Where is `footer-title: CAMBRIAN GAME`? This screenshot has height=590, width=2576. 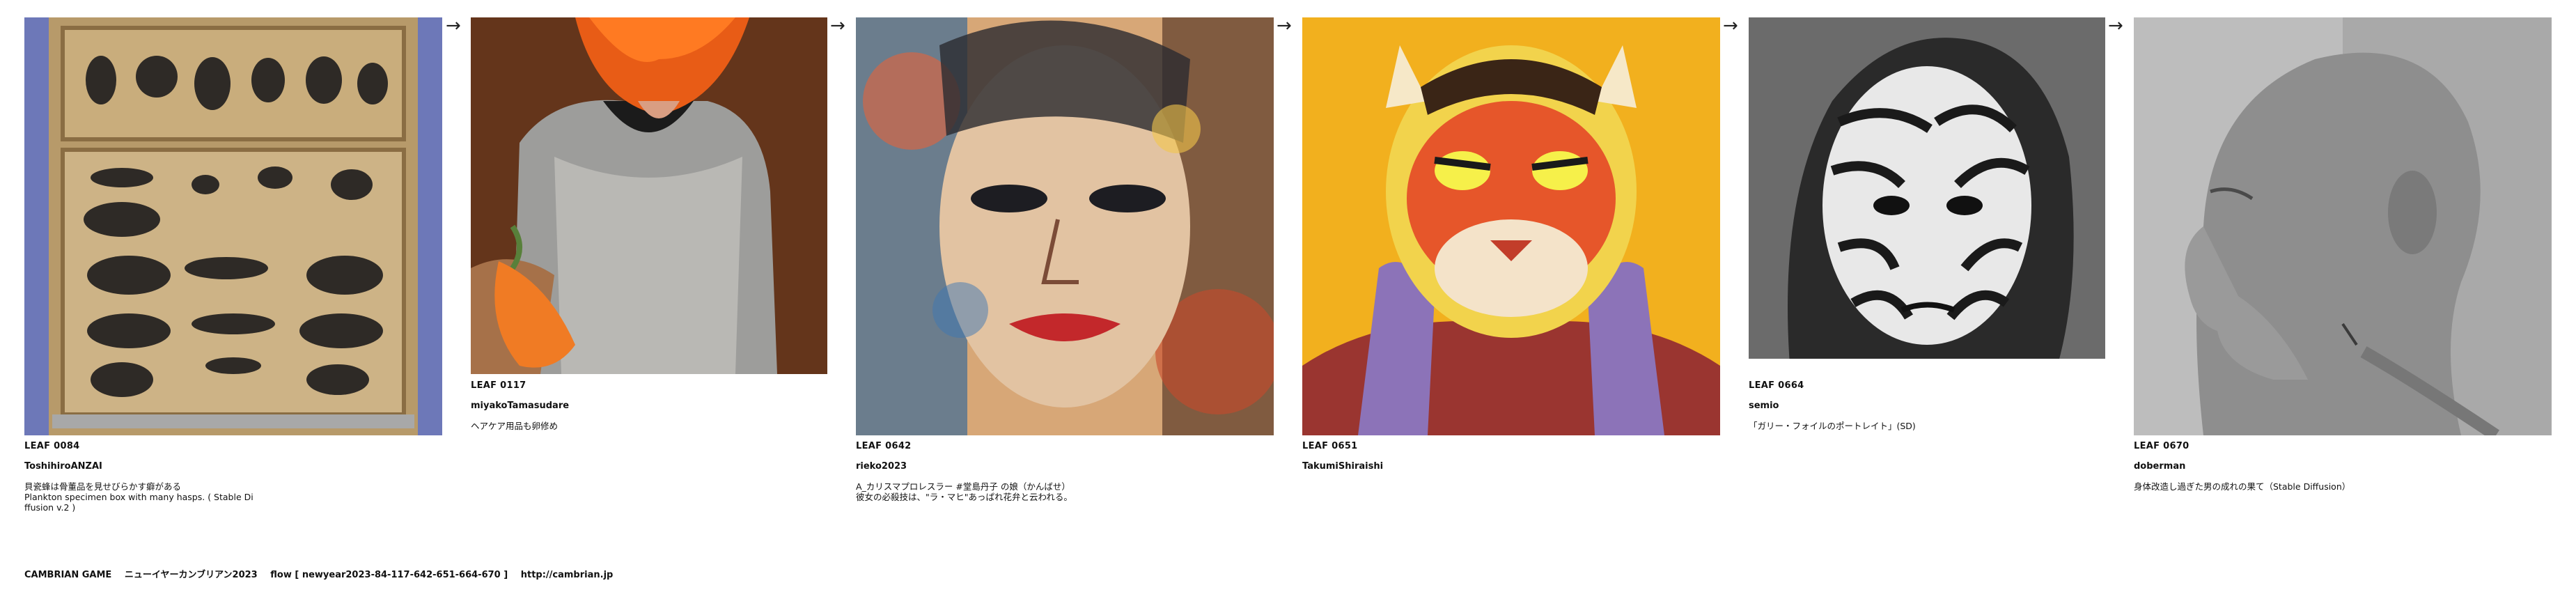 footer-title: CAMBRIAN GAME is located at coordinates (68, 575).